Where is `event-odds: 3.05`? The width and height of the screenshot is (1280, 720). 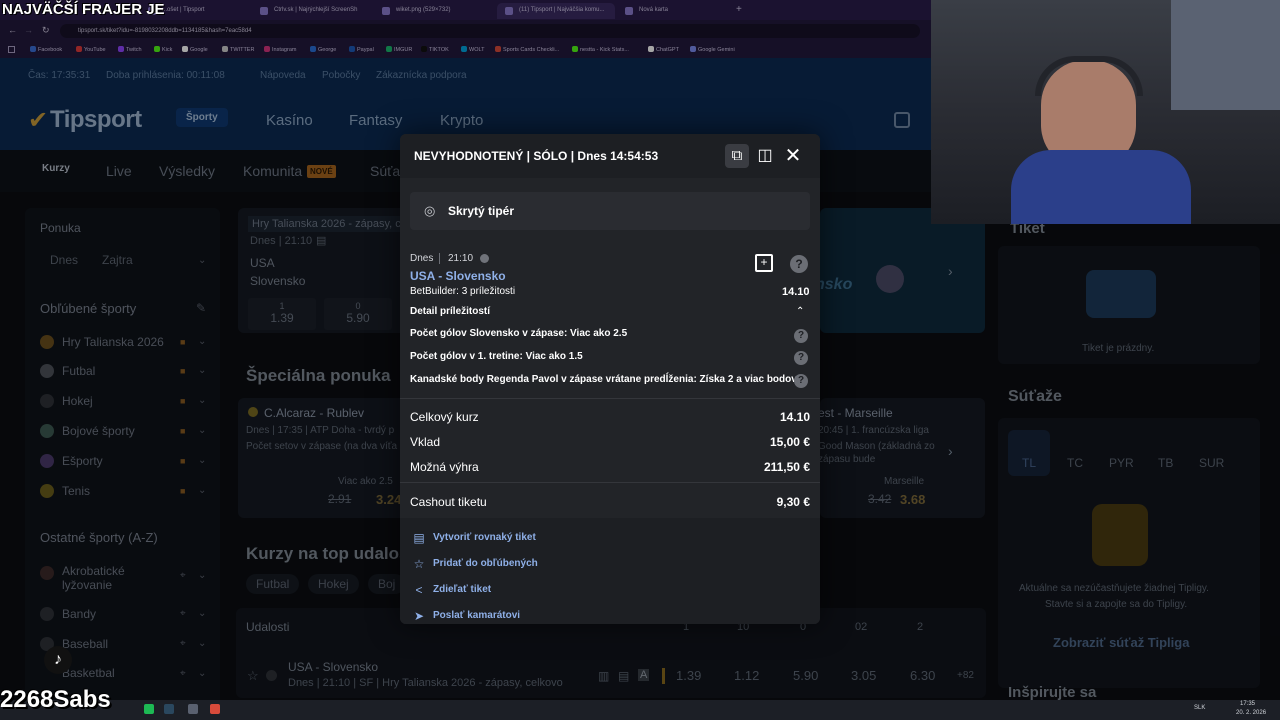 event-odds: 3.05 is located at coordinates (863, 675).